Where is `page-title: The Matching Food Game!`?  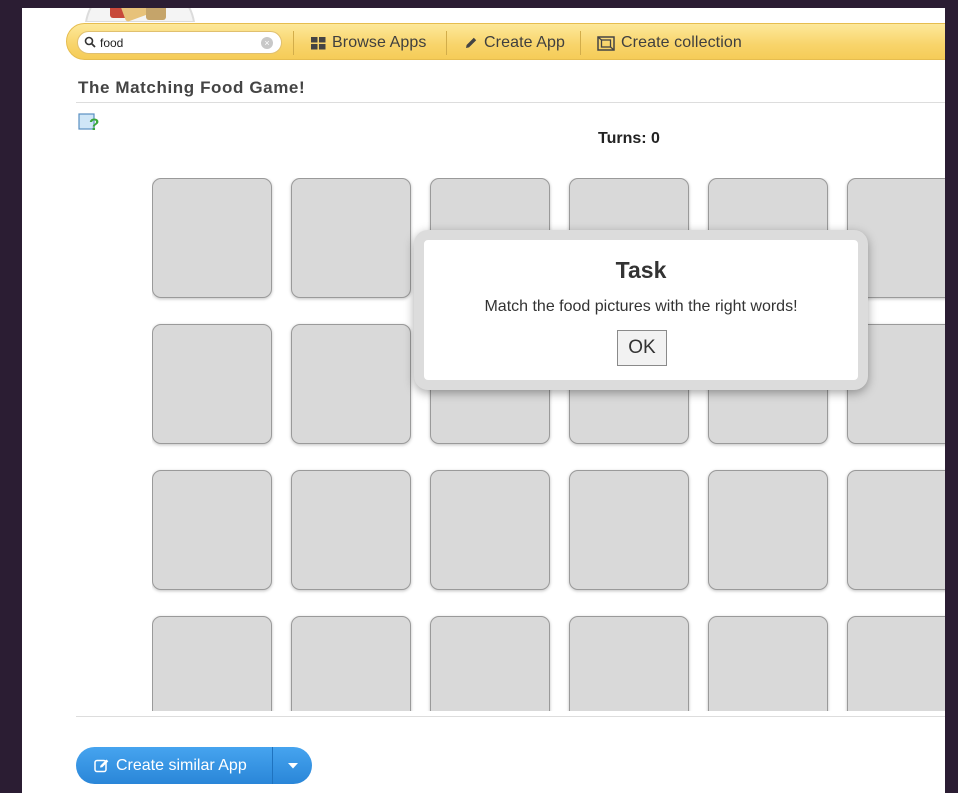 page-title: The Matching Food Game! is located at coordinates (192, 87).